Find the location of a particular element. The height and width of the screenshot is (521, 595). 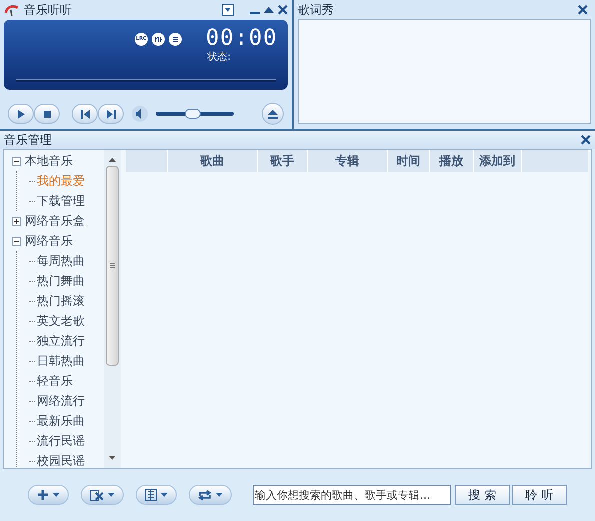

column-header: 添加到 is located at coordinates (498, 161).